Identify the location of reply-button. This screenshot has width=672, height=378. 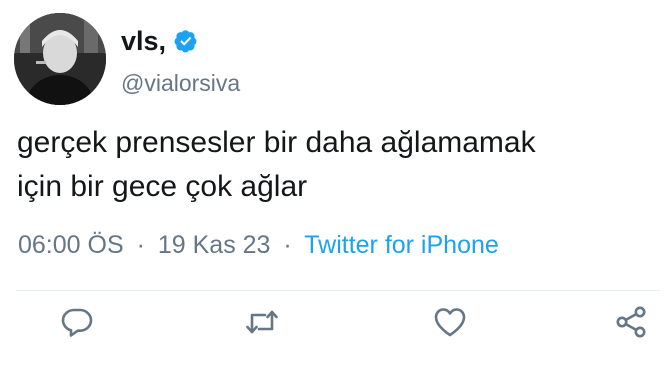
(77, 322).